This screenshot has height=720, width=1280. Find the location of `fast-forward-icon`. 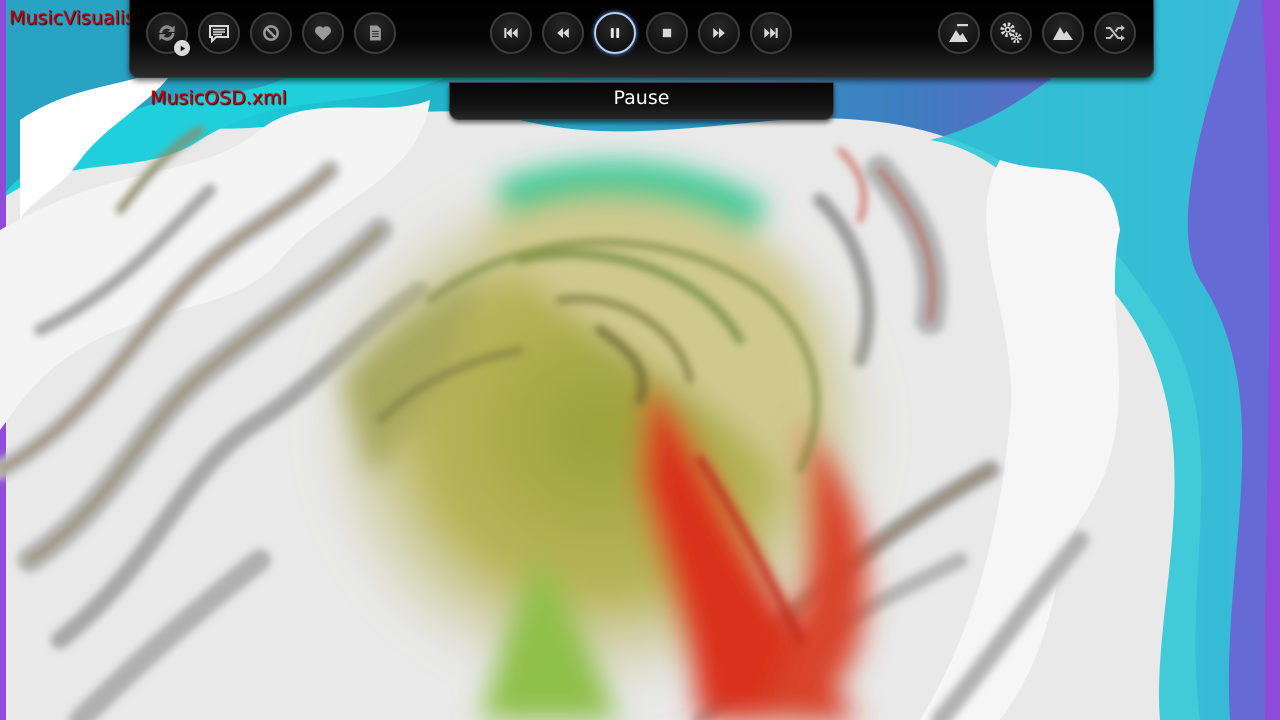

fast-forward-icon is located at coordinates (719, 33).